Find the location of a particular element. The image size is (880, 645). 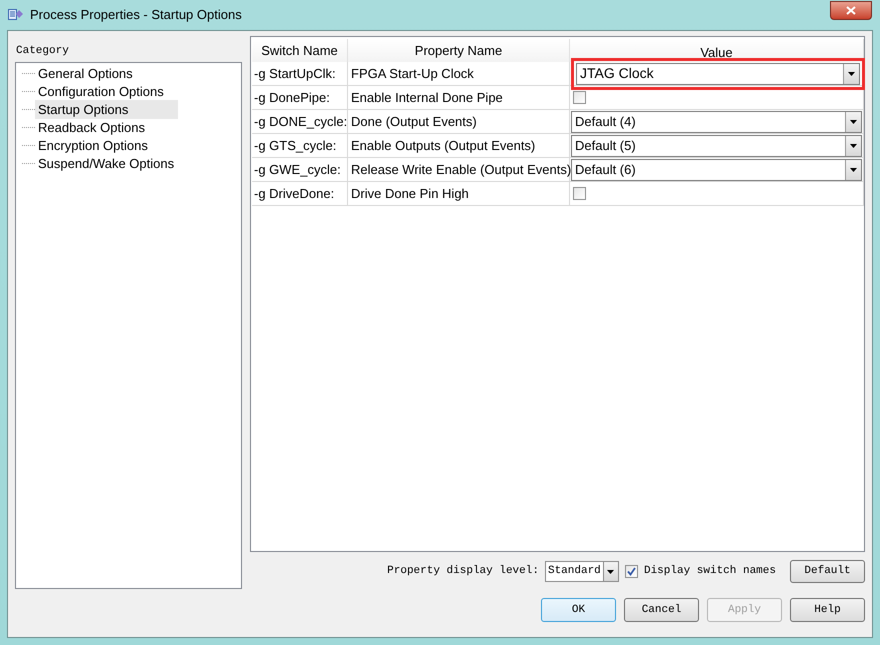

tree-item: General Options is located at coordinates (106, 74).